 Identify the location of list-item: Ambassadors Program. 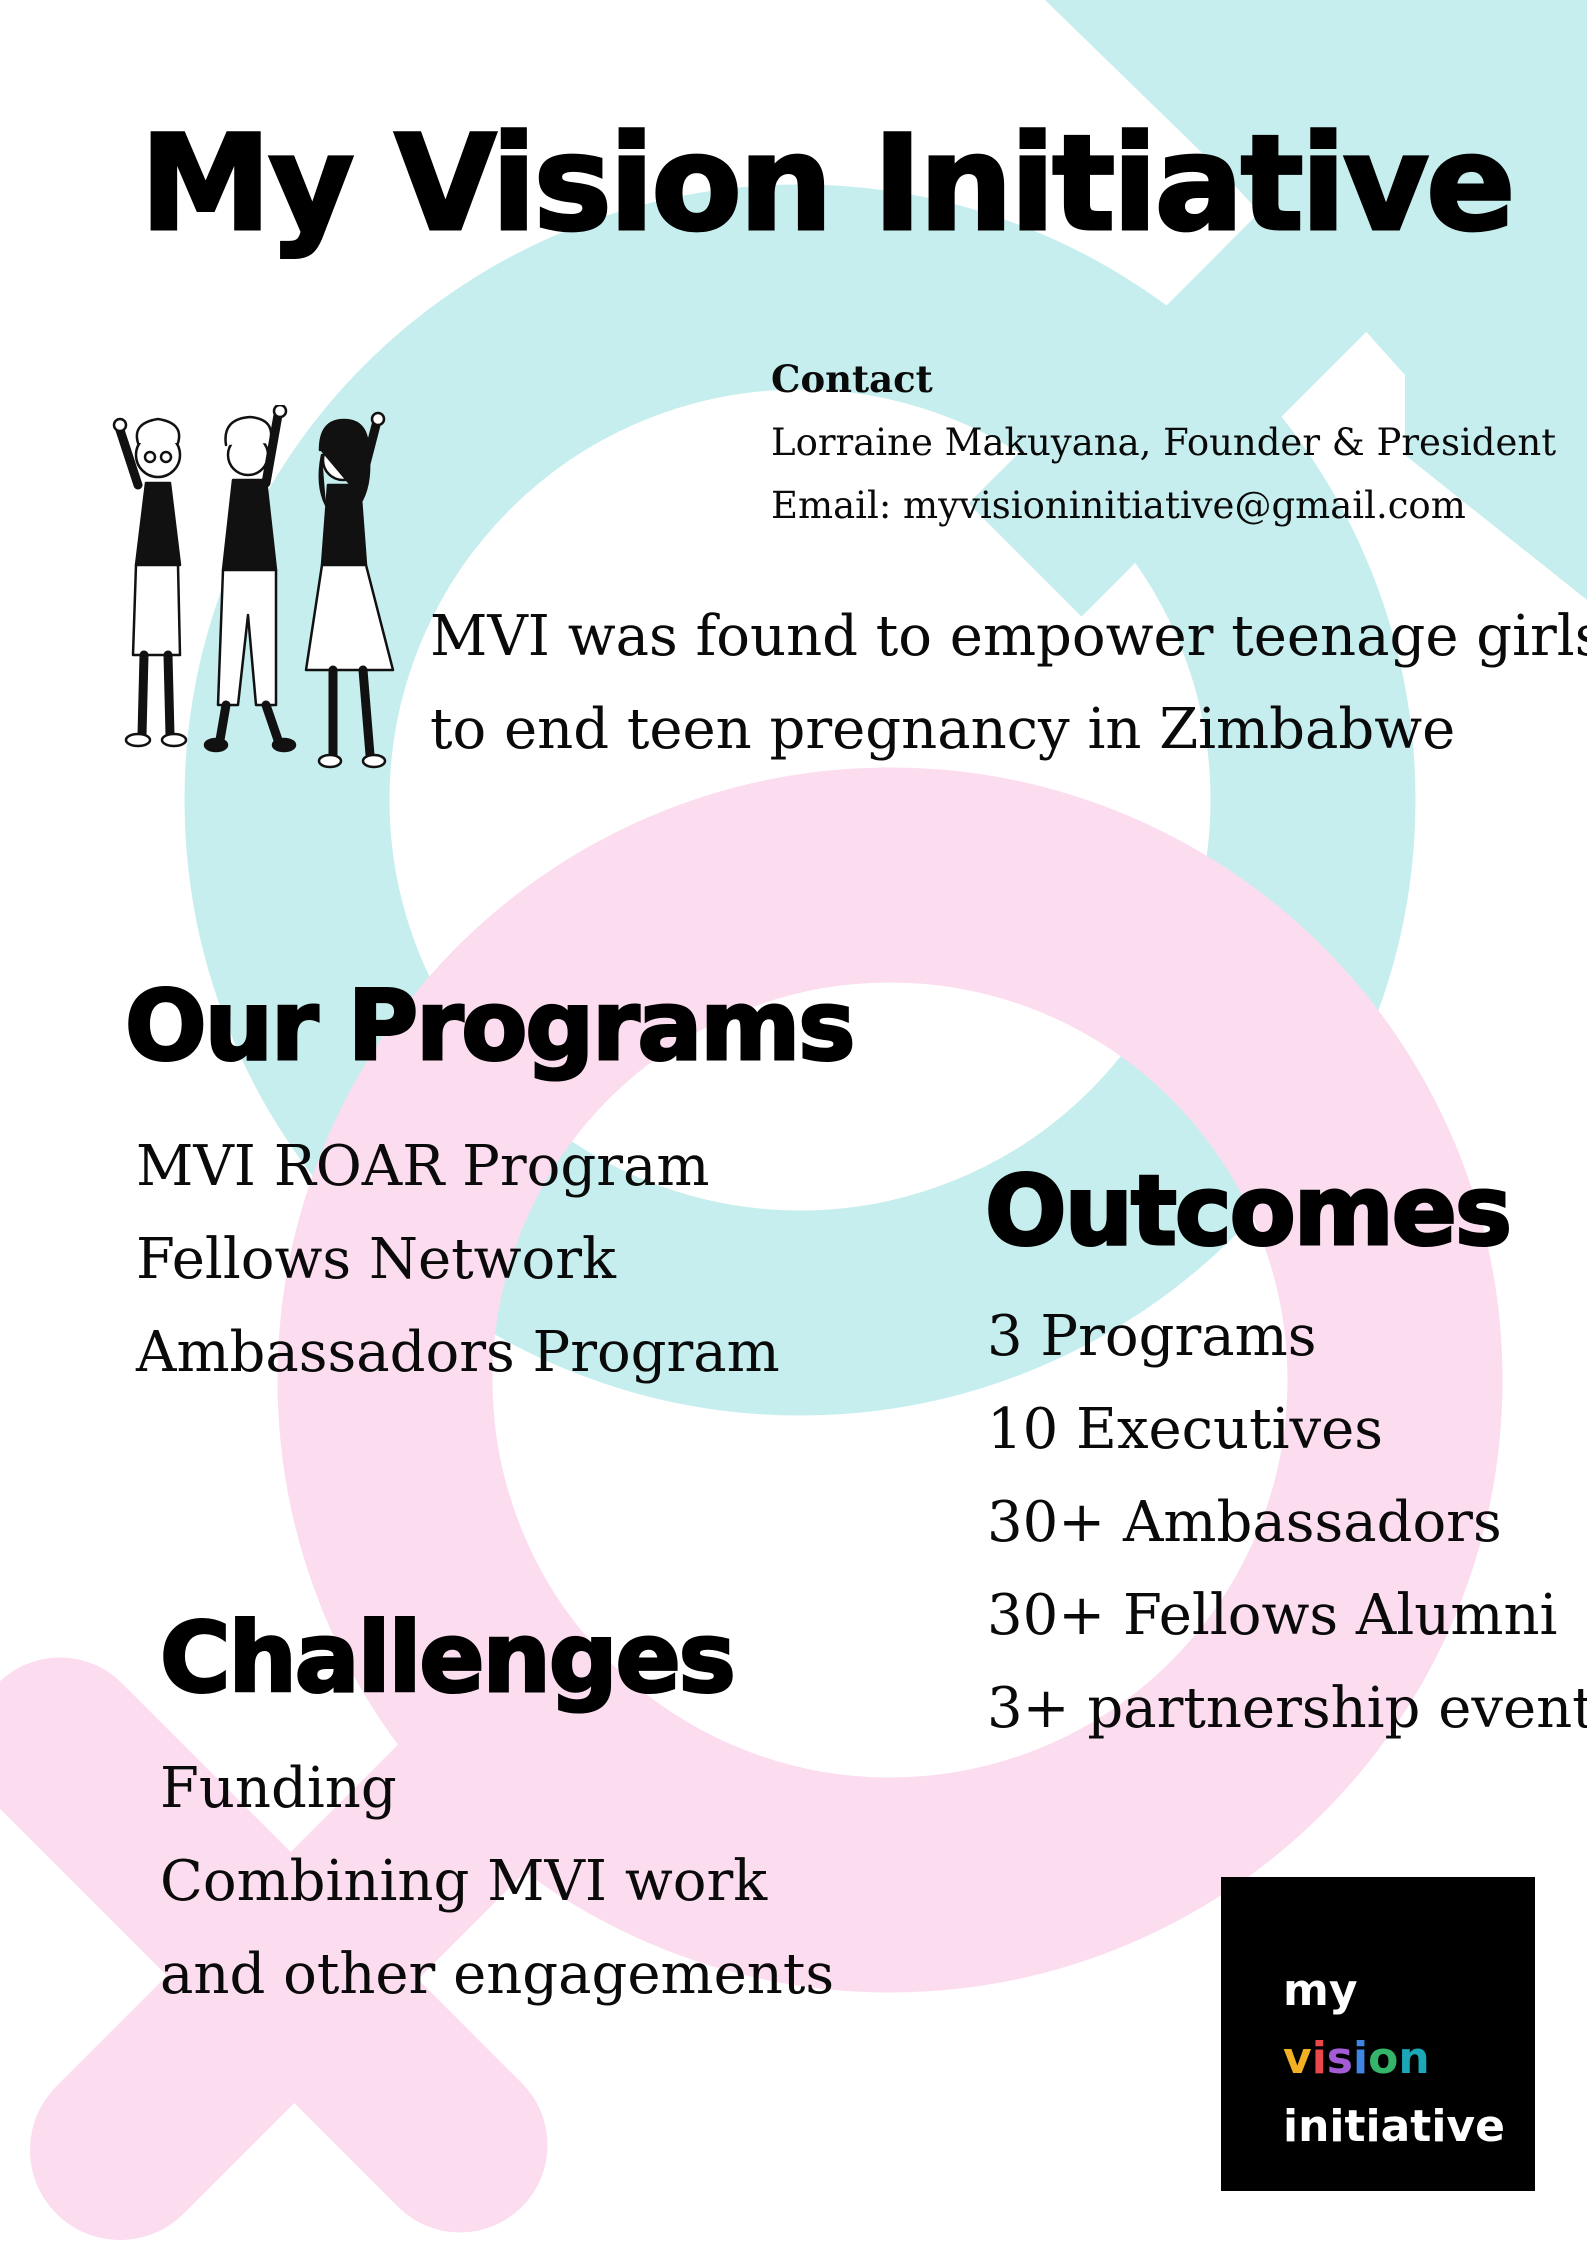
(458, 1352).